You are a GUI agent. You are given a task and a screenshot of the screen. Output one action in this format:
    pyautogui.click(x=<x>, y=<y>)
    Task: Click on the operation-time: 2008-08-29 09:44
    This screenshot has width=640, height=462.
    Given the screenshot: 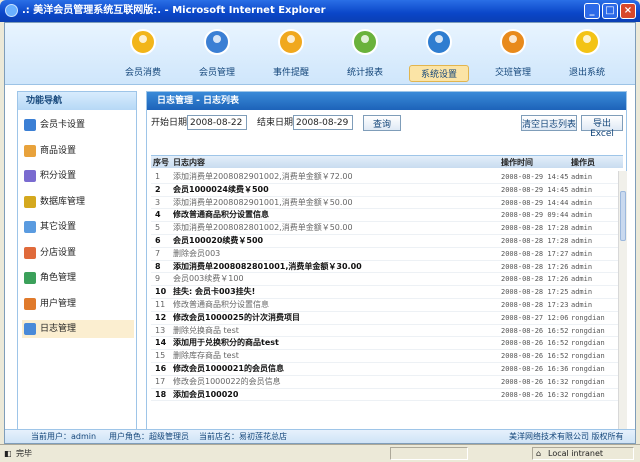 What is the action you would take?
    pyautogui.click(x=535, y=215)
    